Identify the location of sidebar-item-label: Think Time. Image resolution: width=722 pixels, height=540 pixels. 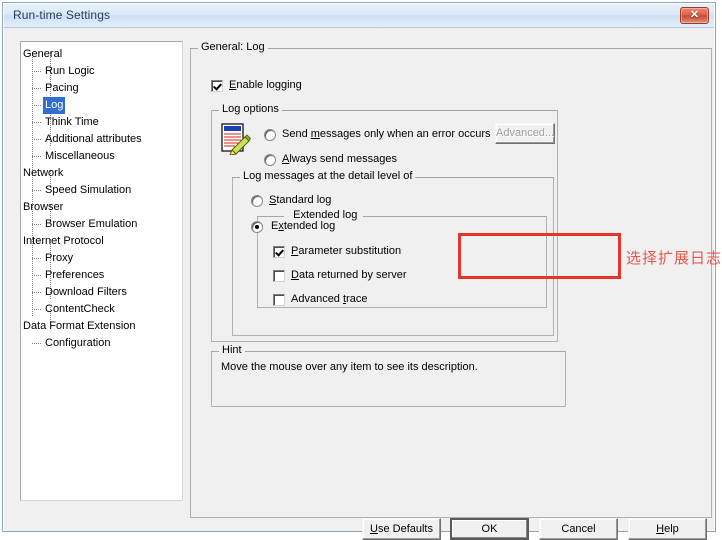
(72, 122).